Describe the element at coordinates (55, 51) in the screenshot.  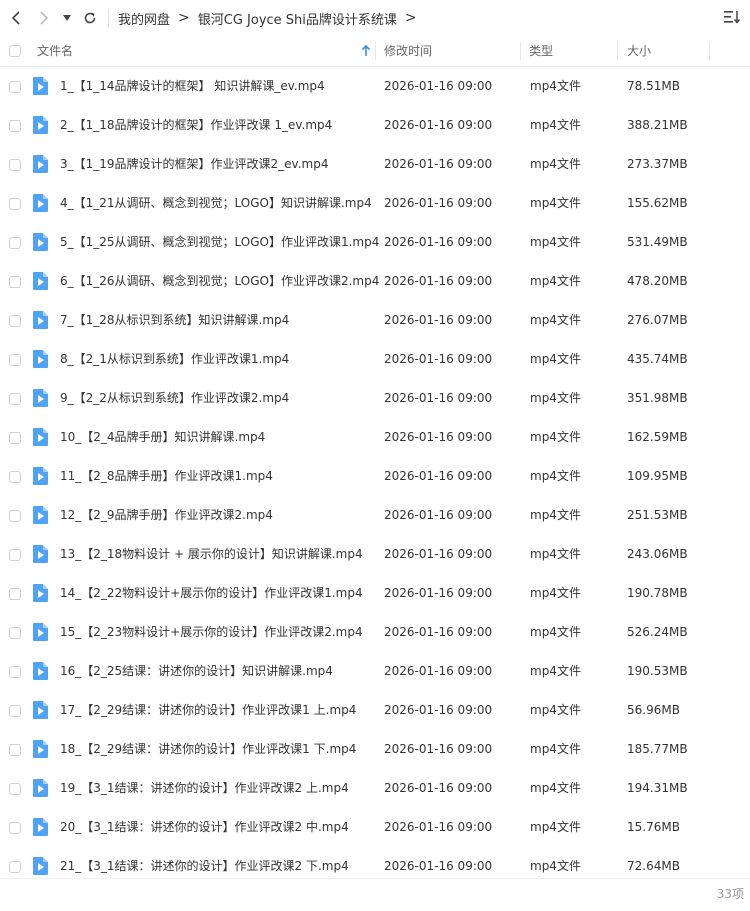
I see `column-header-name: 文件名` at that location.